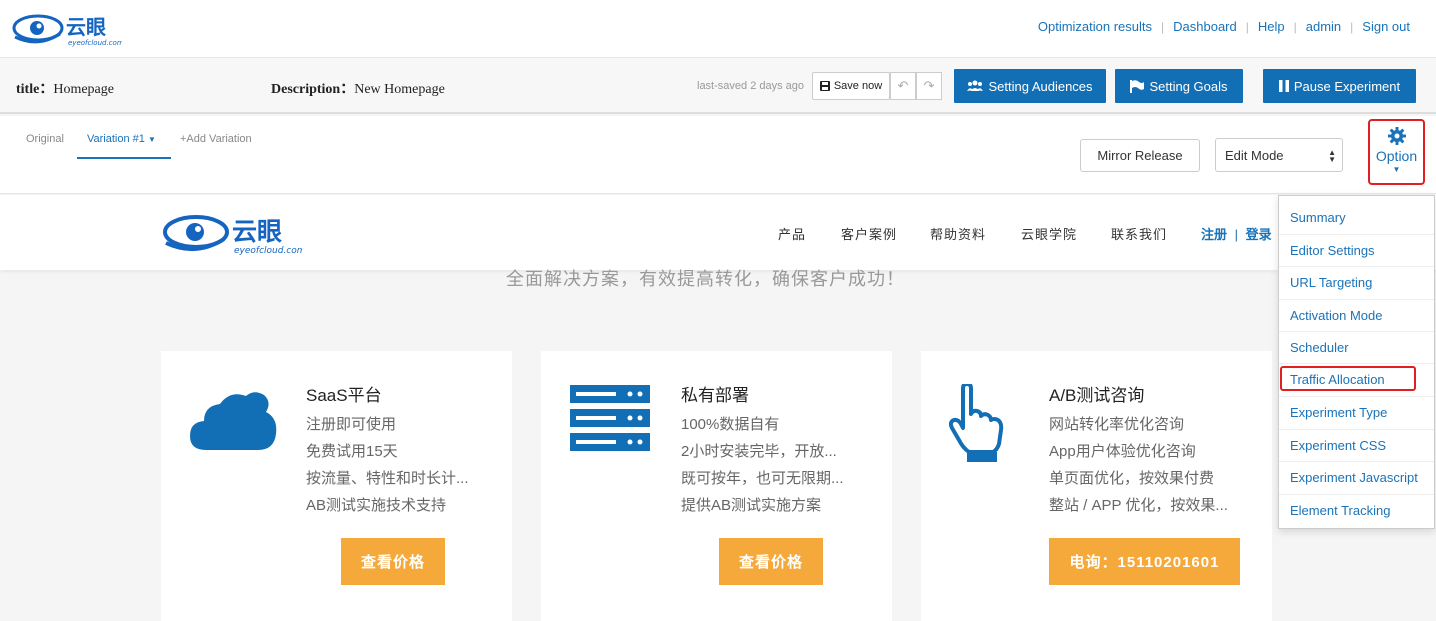 This screenshot has width=1436, height=621. Describe the element at coordinates (1132, 478) in the screenshot. I see `ab-card-line: 单页面优化，按效果付费` at that location.